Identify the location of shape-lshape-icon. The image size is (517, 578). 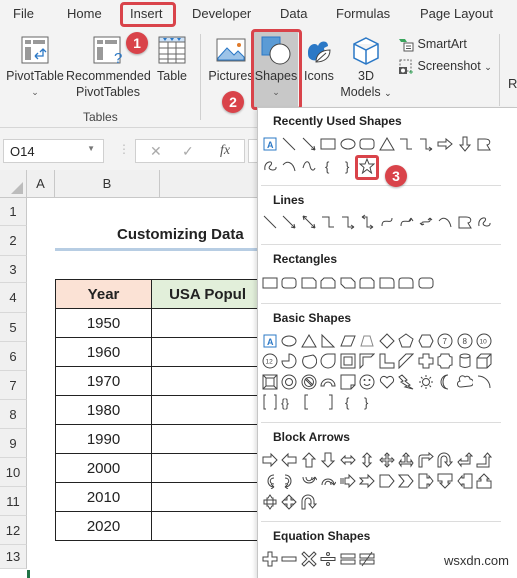
(387, 361).